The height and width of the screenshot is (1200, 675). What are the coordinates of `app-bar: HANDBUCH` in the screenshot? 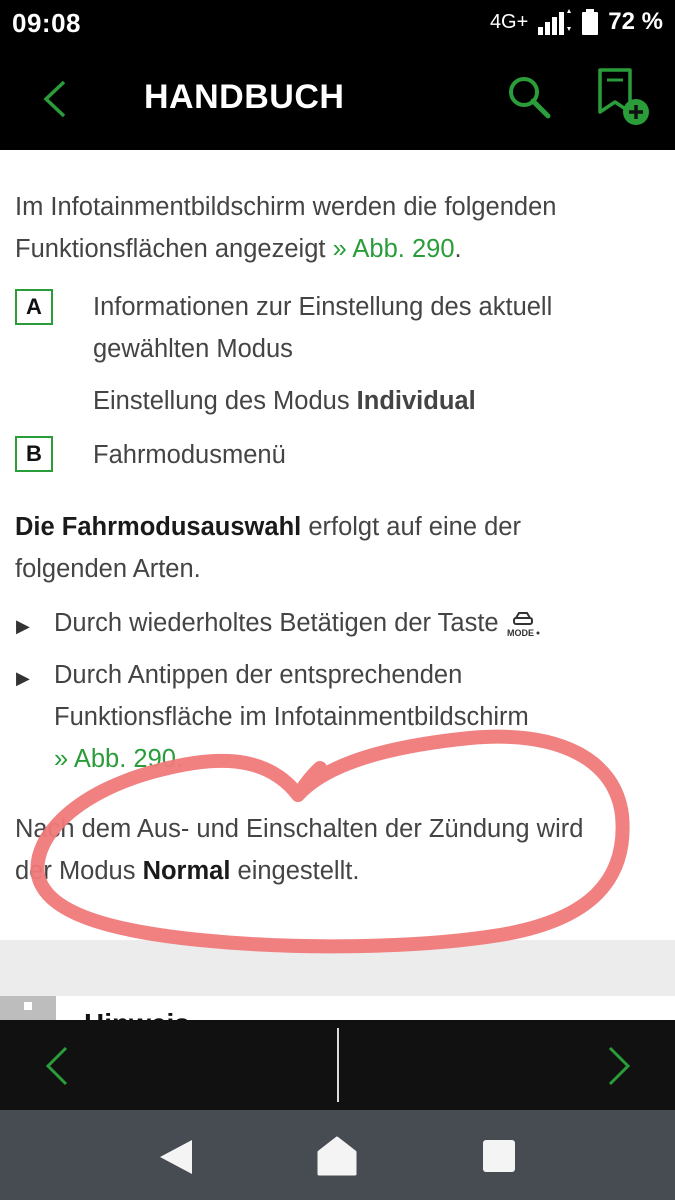 It's located at (337, 99).